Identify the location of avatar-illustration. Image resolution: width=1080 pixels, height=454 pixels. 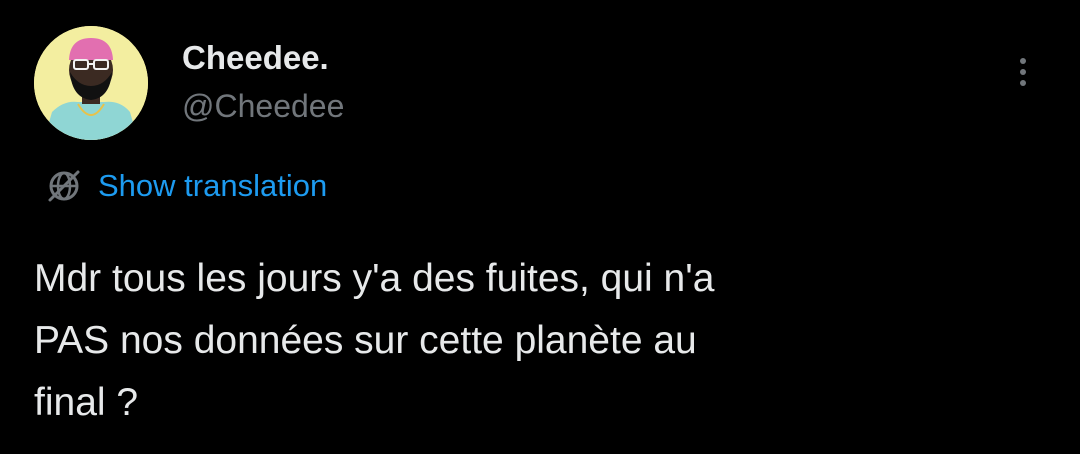
(91, 83).